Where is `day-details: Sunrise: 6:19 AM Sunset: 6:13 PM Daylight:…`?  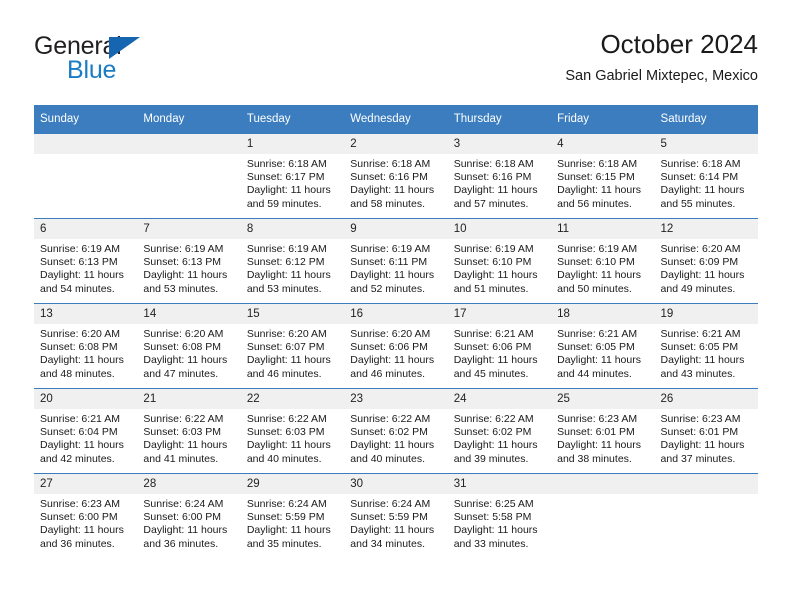 day-details: Sunrise: 6:19 AM Sunset: 6:13 PM Daylight:… is located at coordinates (85, 267).